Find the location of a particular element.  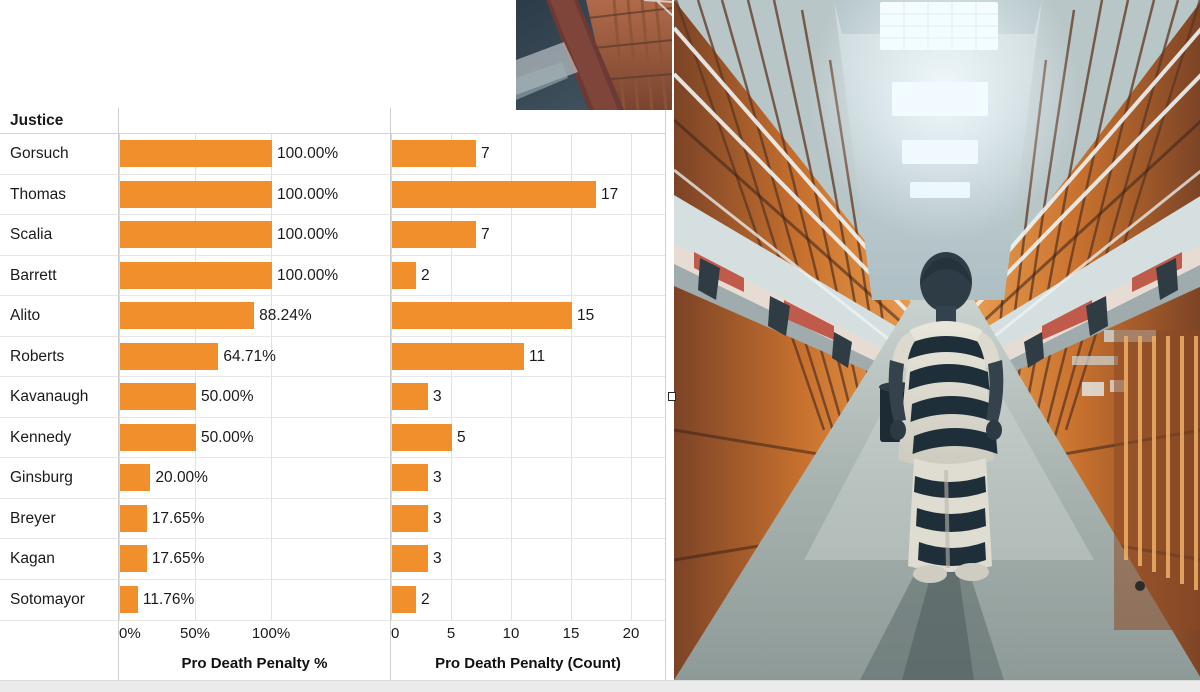

justice-row-label: Breyer is located at coordinates (59, 519).